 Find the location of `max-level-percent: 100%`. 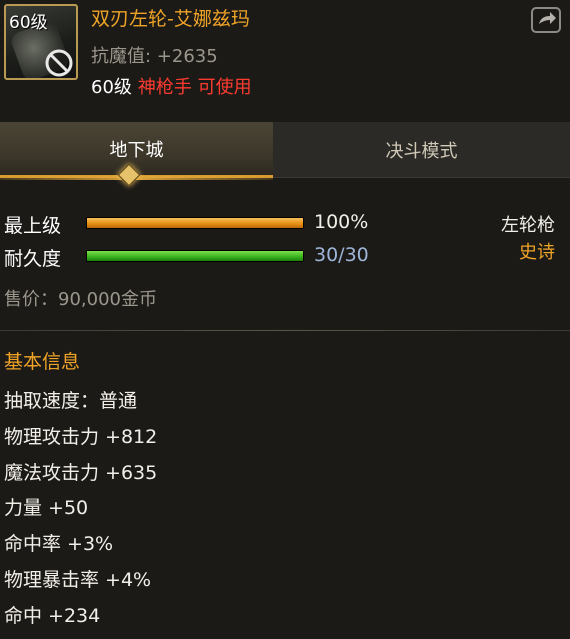

max-level-percent: 100% is located at coordinates (341, 222).